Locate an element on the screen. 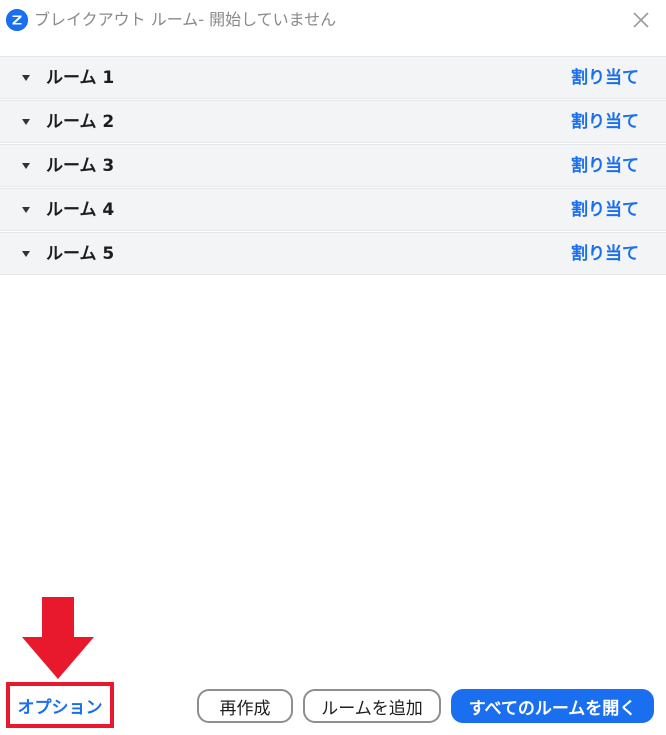 This screenshot has width=666, height=735. room-row-2: ルーム 2 割り当て is located at coordinates (333, 121).